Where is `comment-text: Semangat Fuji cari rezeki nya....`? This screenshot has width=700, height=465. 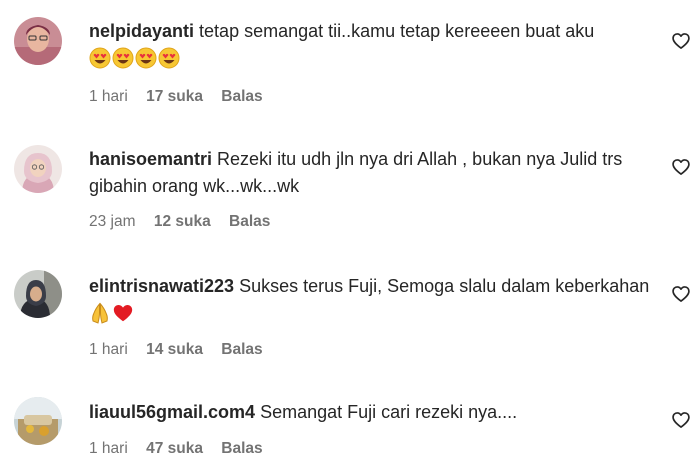 comment-text: Semangat Fuji cari rezeki nya.... is located at coordinates (389, 412).